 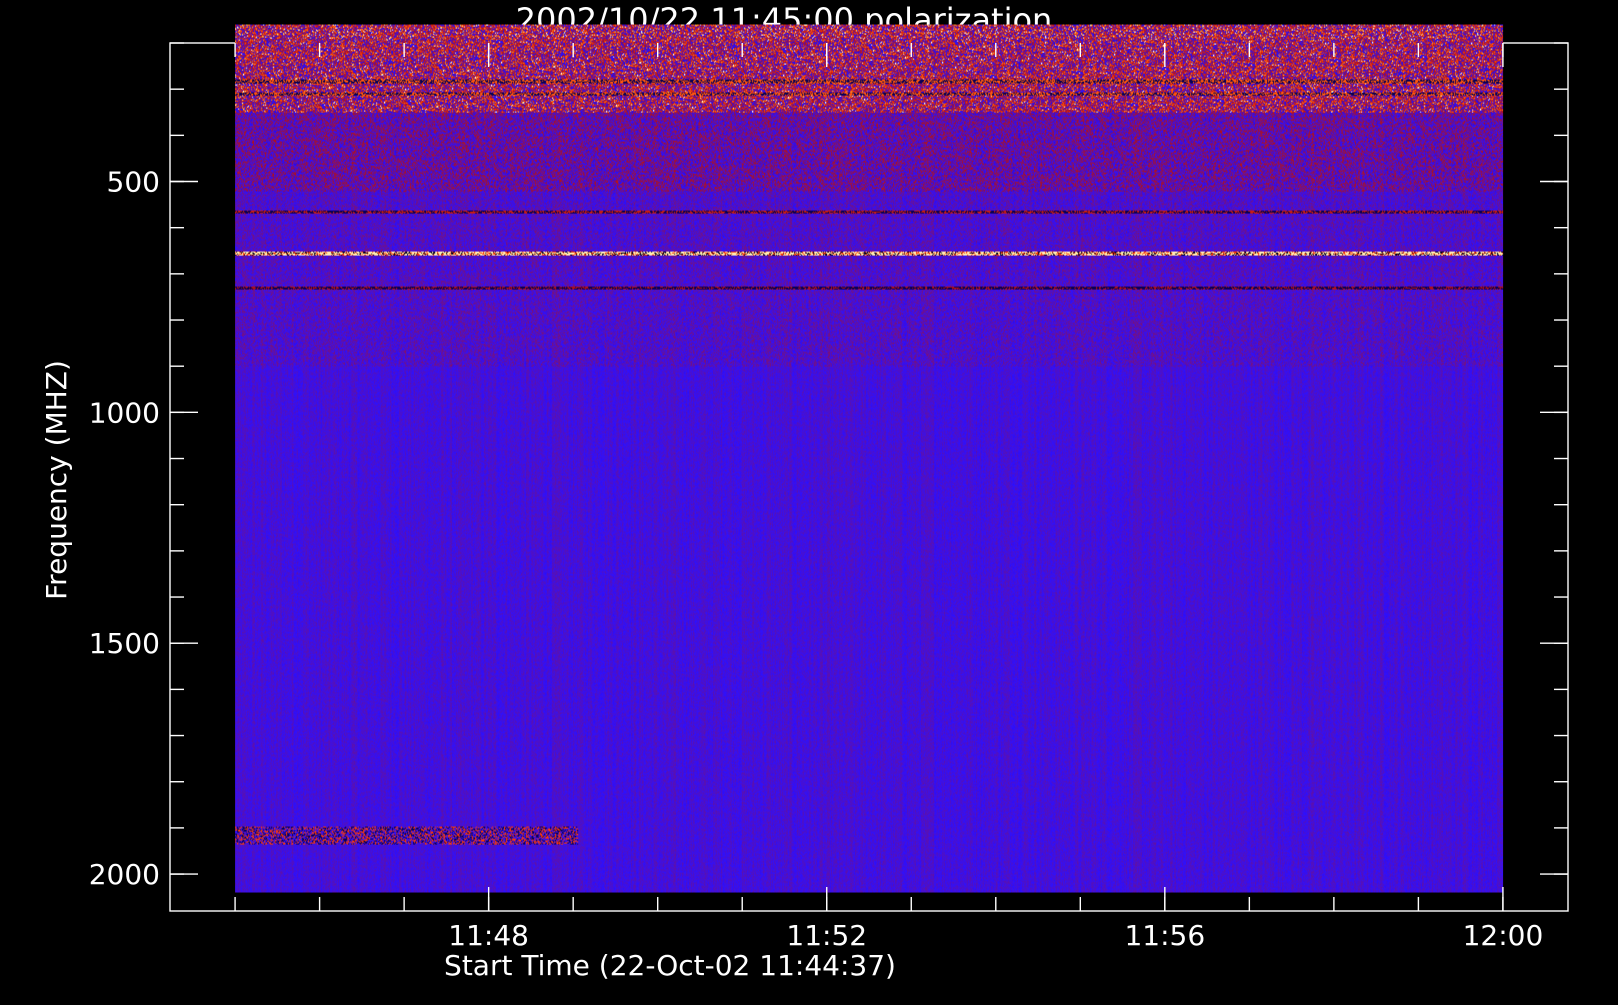 I want to click on x-tick-label: 11:48, so click(x=488, y=935).